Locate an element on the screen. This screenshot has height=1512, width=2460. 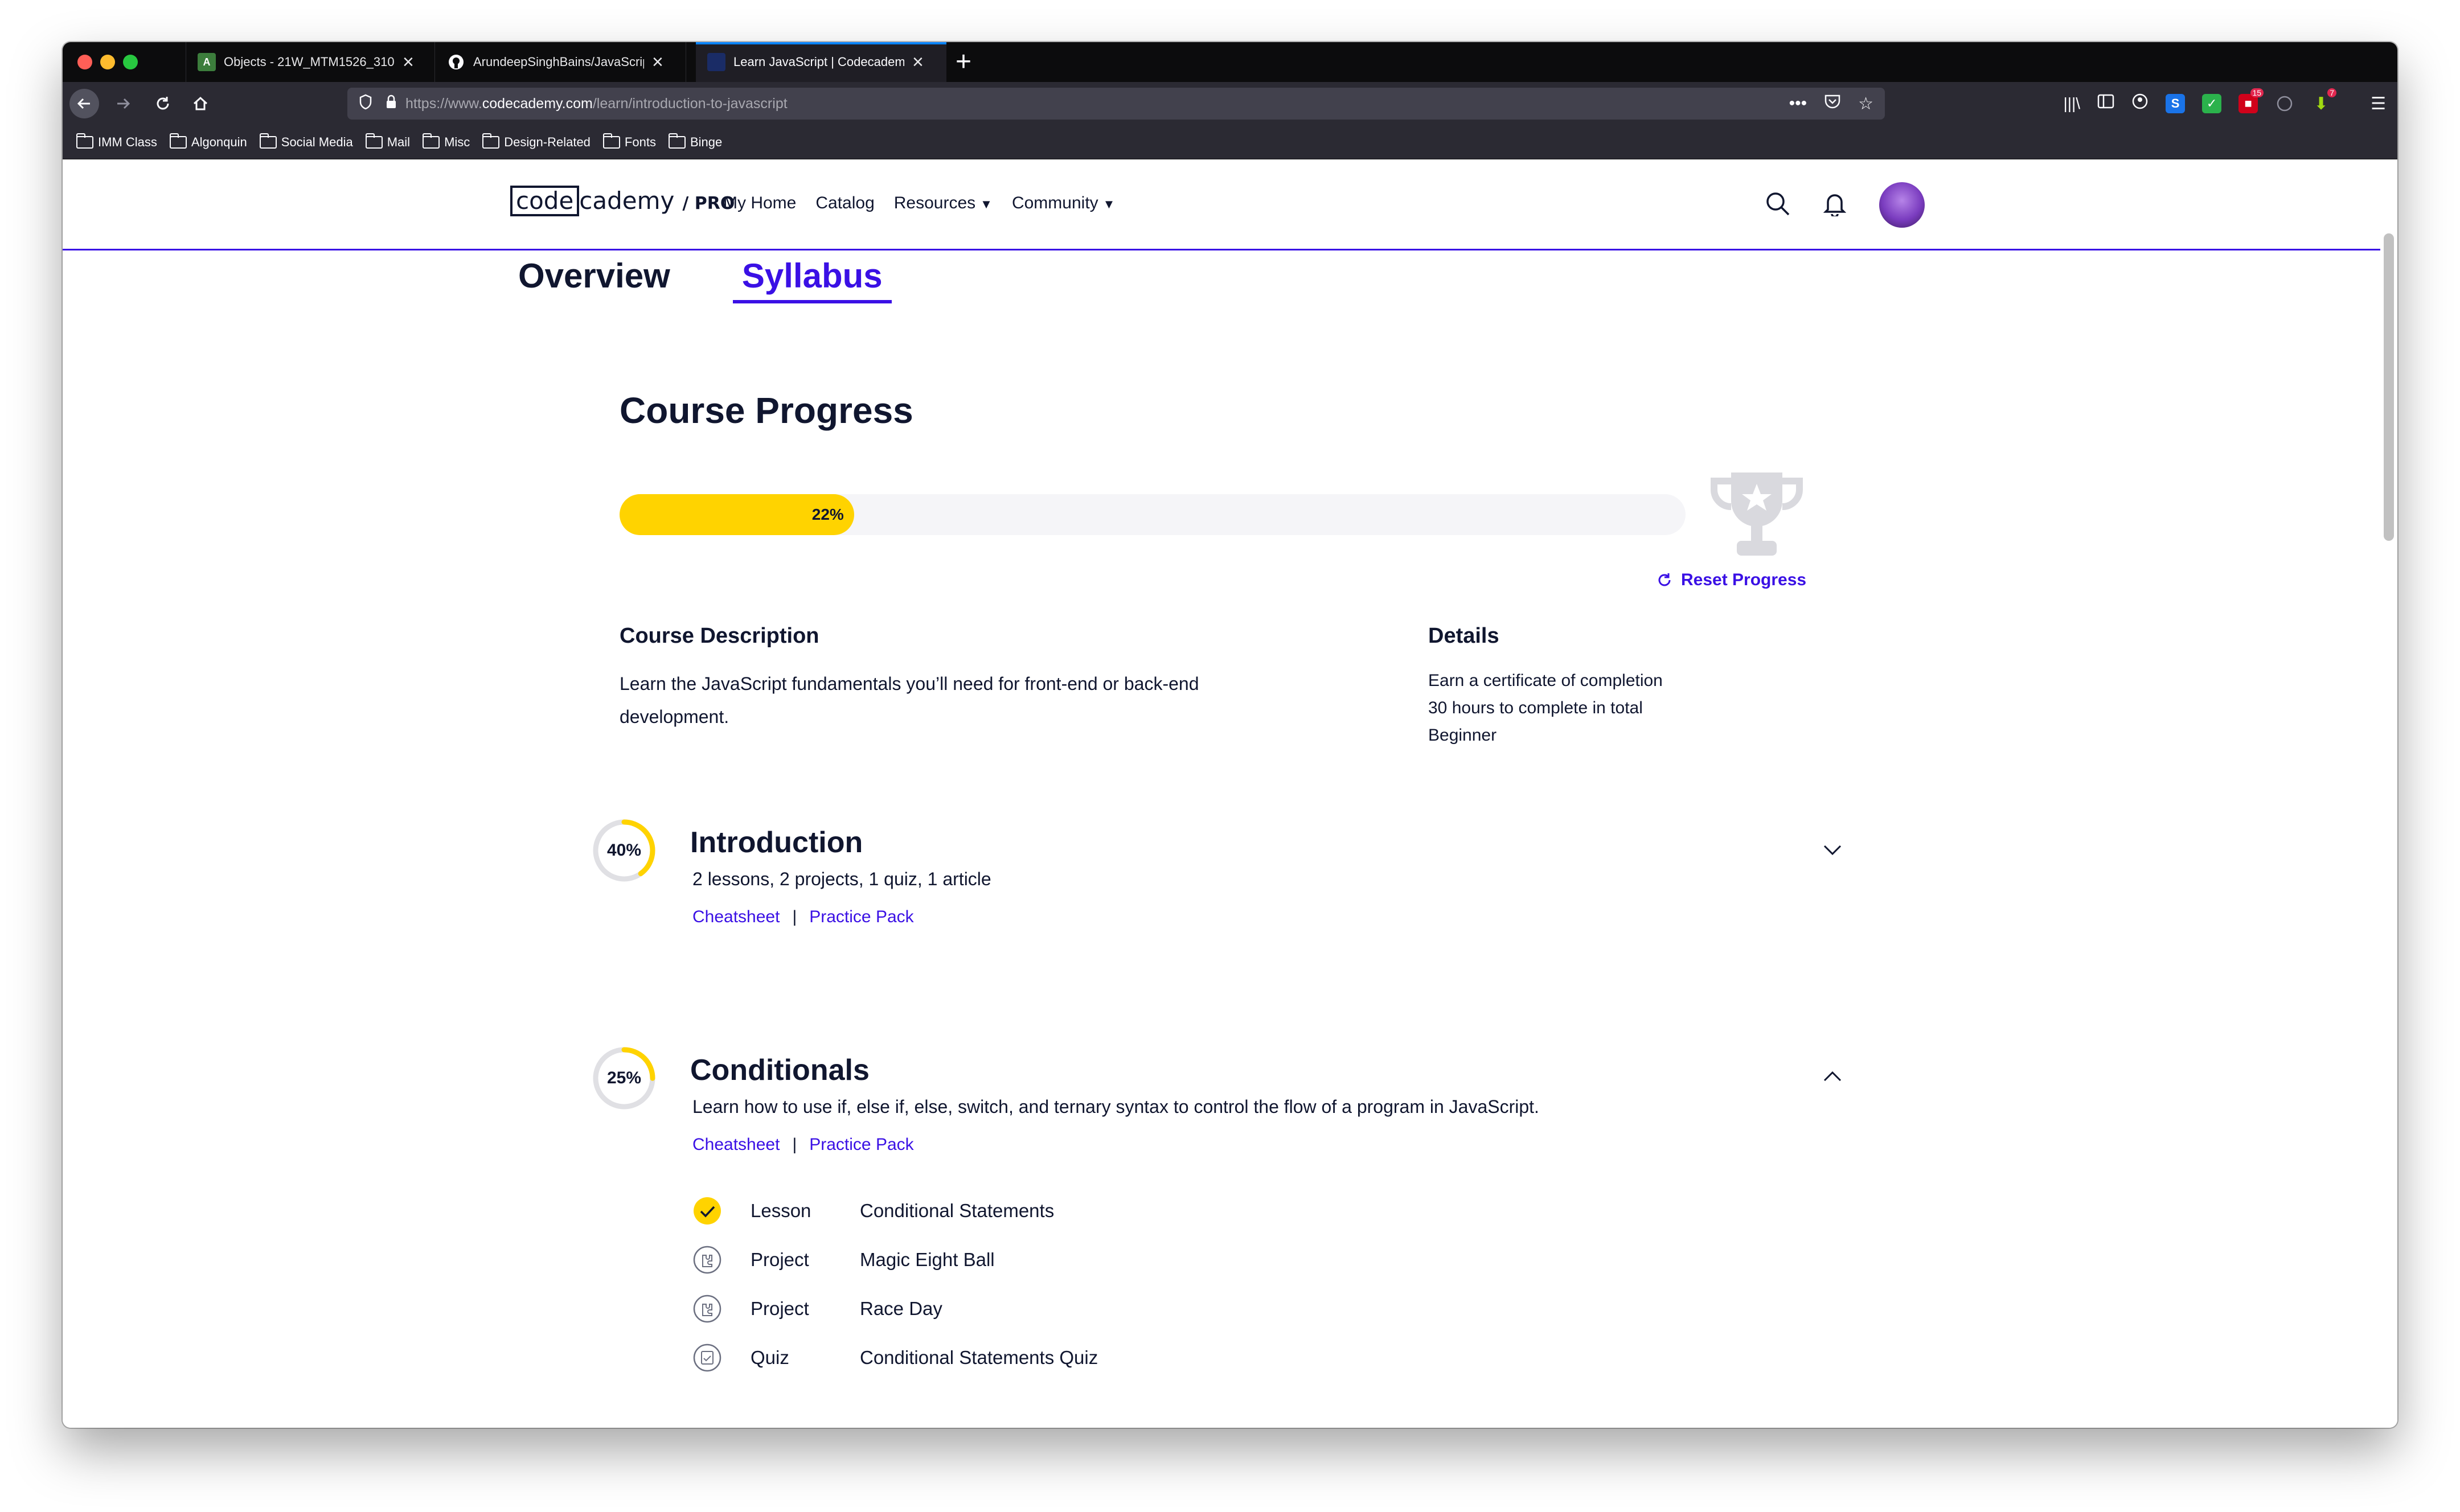
url-path: /learn/introduction-to-javascript is located at coordinates (690, 103).